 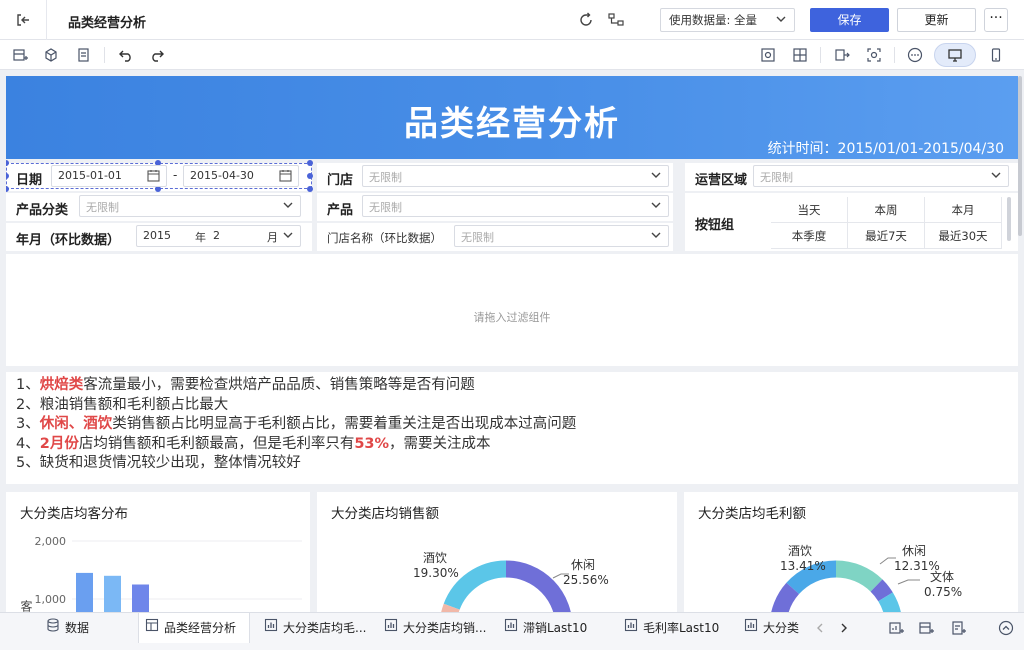 I want to click on vertical-scrollbar, so click(x=1020, y=156).